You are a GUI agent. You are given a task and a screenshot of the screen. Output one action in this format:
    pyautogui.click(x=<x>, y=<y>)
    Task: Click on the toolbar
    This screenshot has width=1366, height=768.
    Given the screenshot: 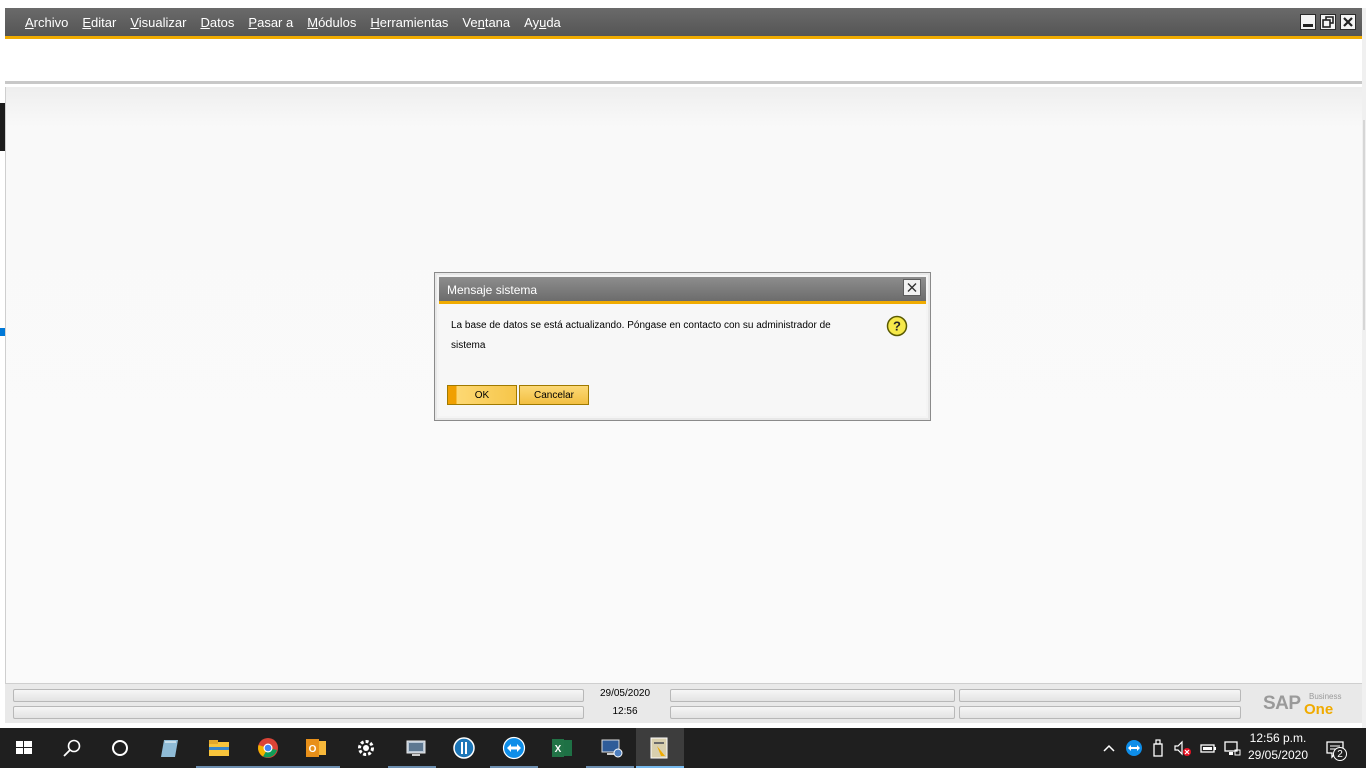 What is the action you would take?
    pyautogui.click(x=683, y=61)
    